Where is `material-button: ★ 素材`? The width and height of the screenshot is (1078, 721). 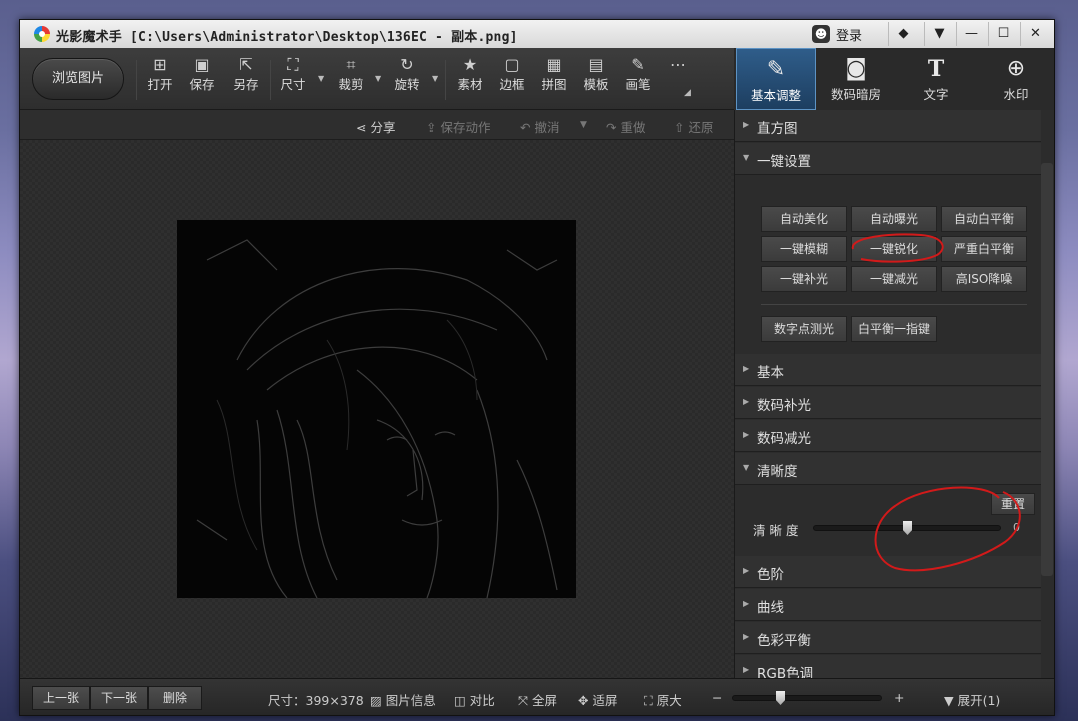 material-button: ★ 素材 is located at coordinates (470, 79).